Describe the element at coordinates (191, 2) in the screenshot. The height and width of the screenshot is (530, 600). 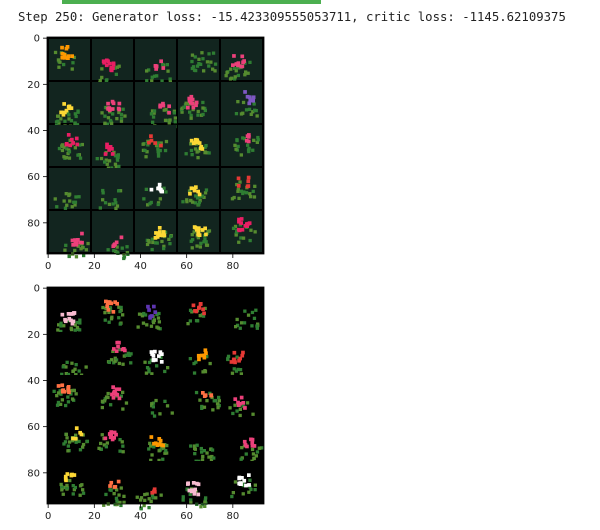
I see `progress-bar` at that location.